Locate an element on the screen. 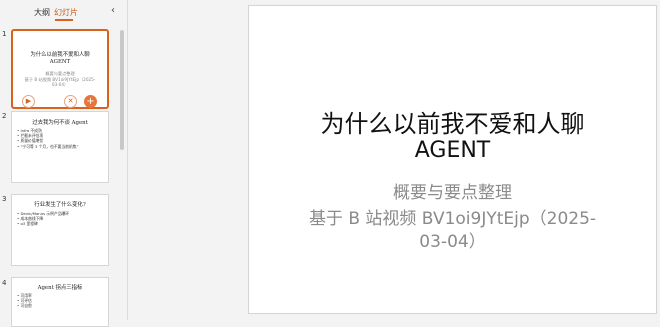 This screenshot has width=660, height=327. thumb-heading: 过去我为何不谈 Agent is located at coordinates (60, 123).